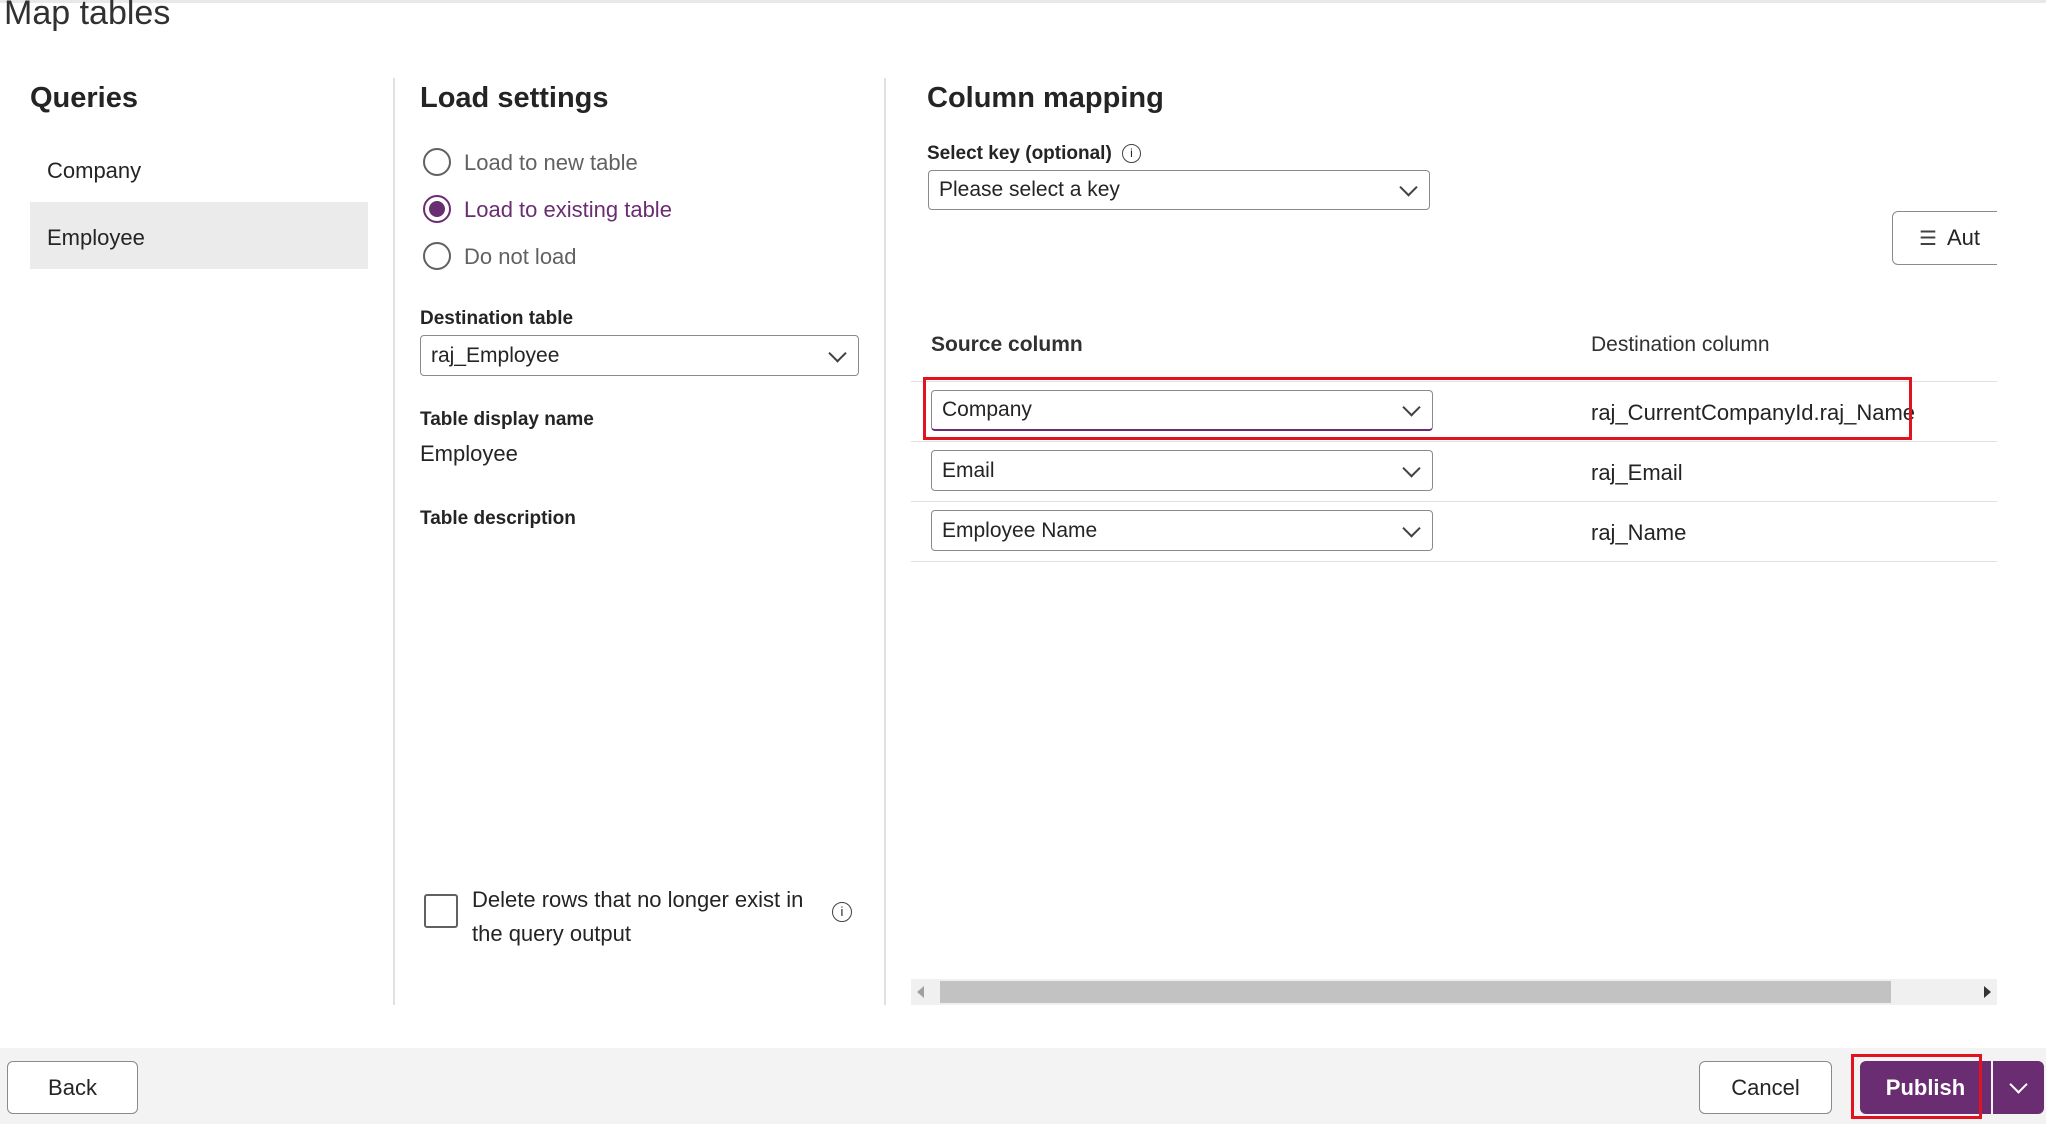 Image resolution: width=2046 pixels, height=1124 pixels. What do you see at coordinates (1007, 344) in the screenshot?
I see `source-column-header: Source column` at bounding box center [1007, 344].